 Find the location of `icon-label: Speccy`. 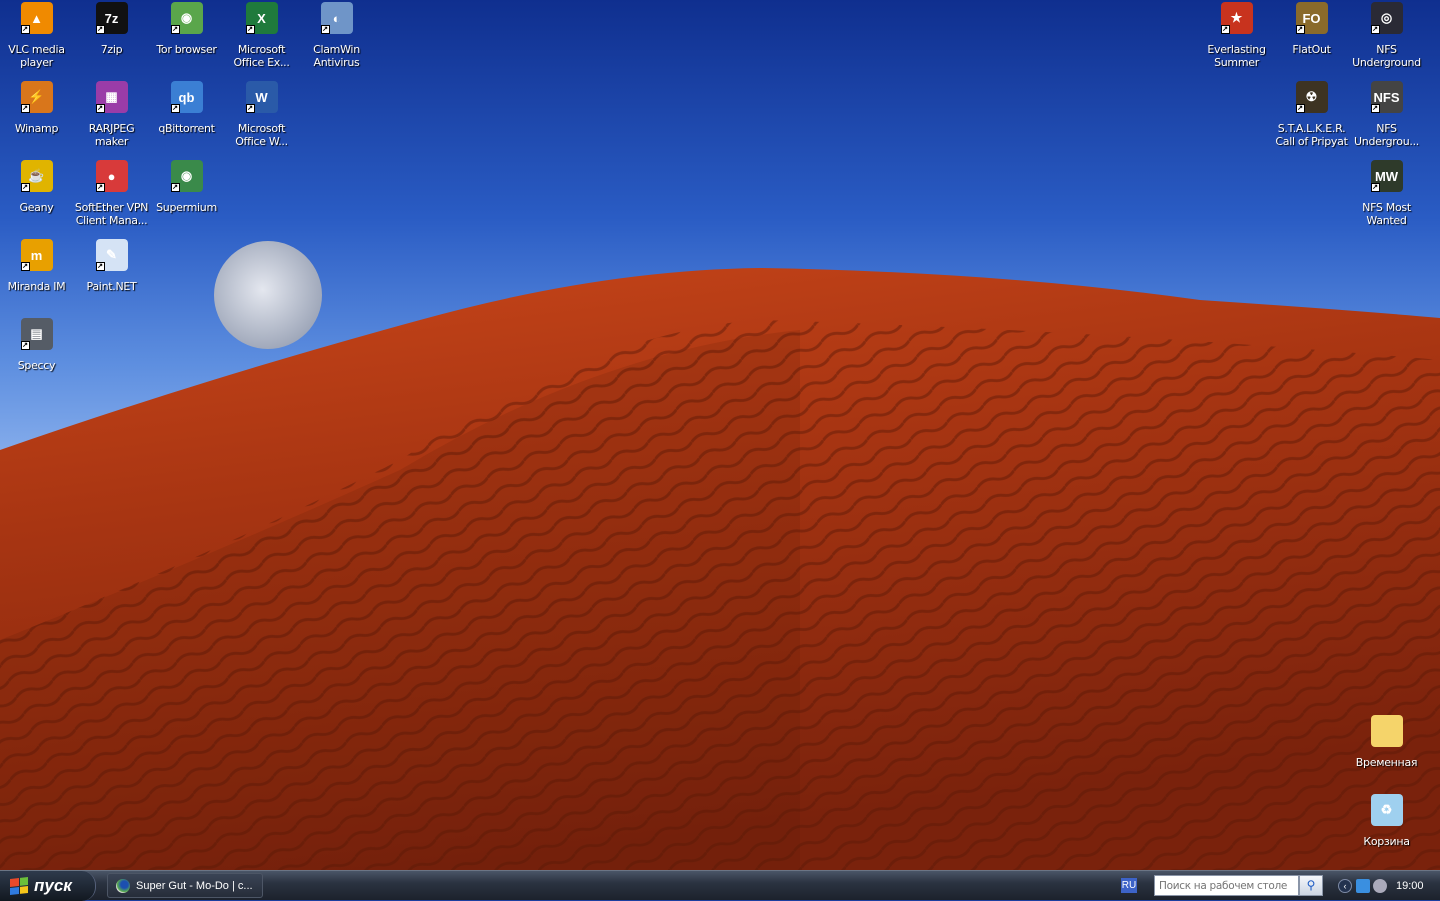

icon-label: Speccy is located at coordinates (36, 365).